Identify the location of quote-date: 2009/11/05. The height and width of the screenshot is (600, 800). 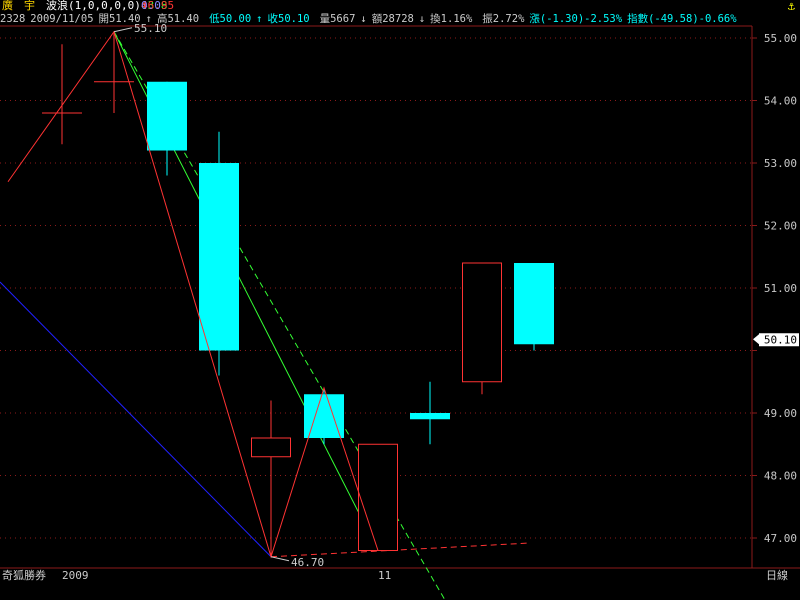
(62, 19).